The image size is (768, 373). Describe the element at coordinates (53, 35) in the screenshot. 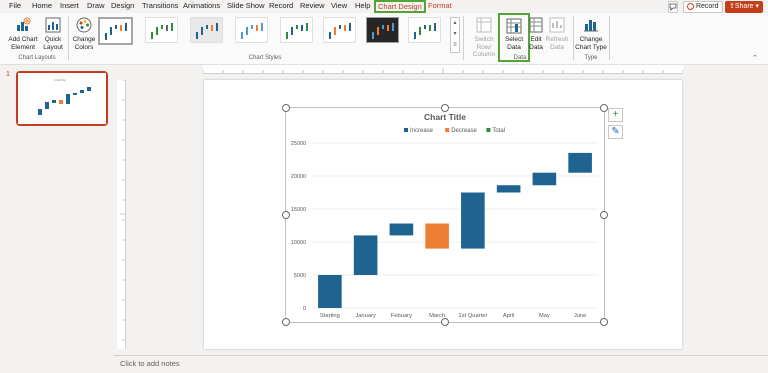

I see `quick-layout-button: Quick Layout` at that location.